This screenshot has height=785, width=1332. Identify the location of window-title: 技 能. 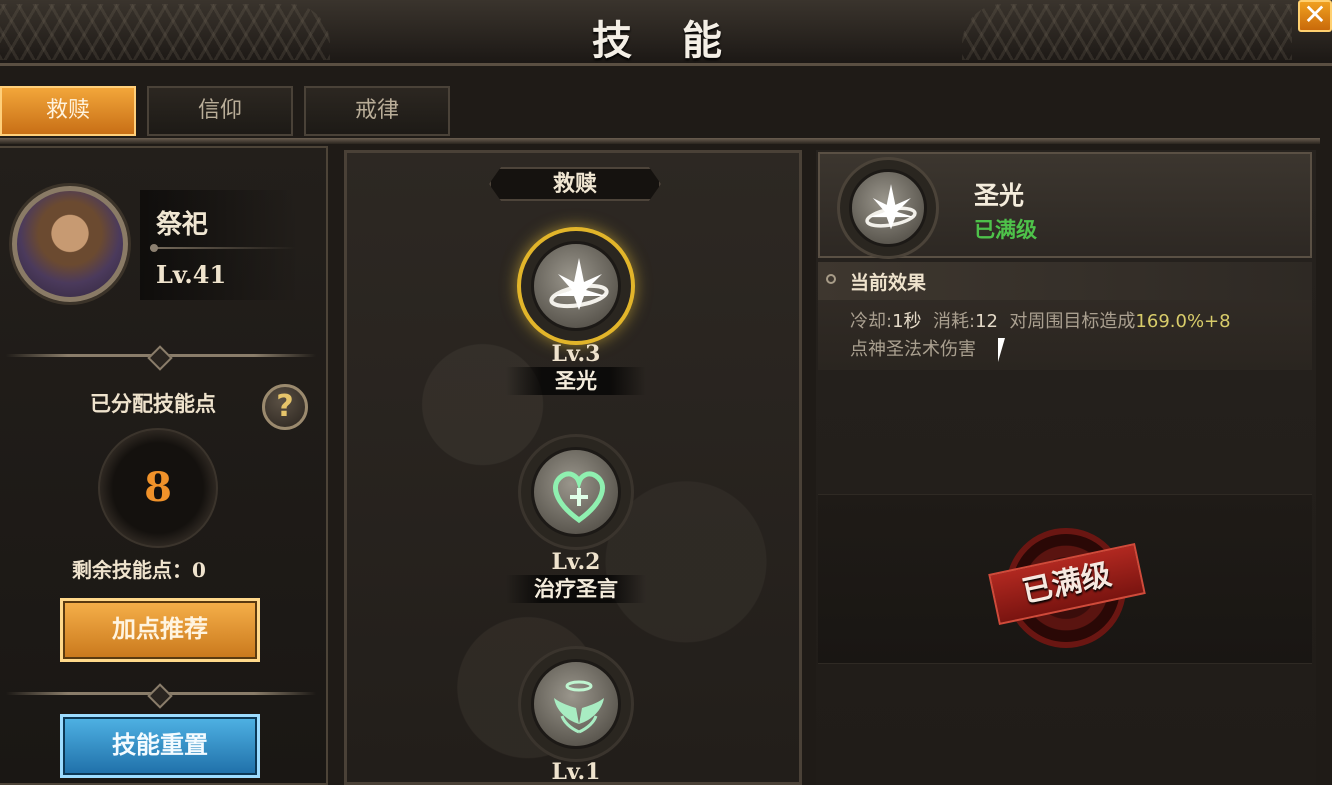
(666, 40).